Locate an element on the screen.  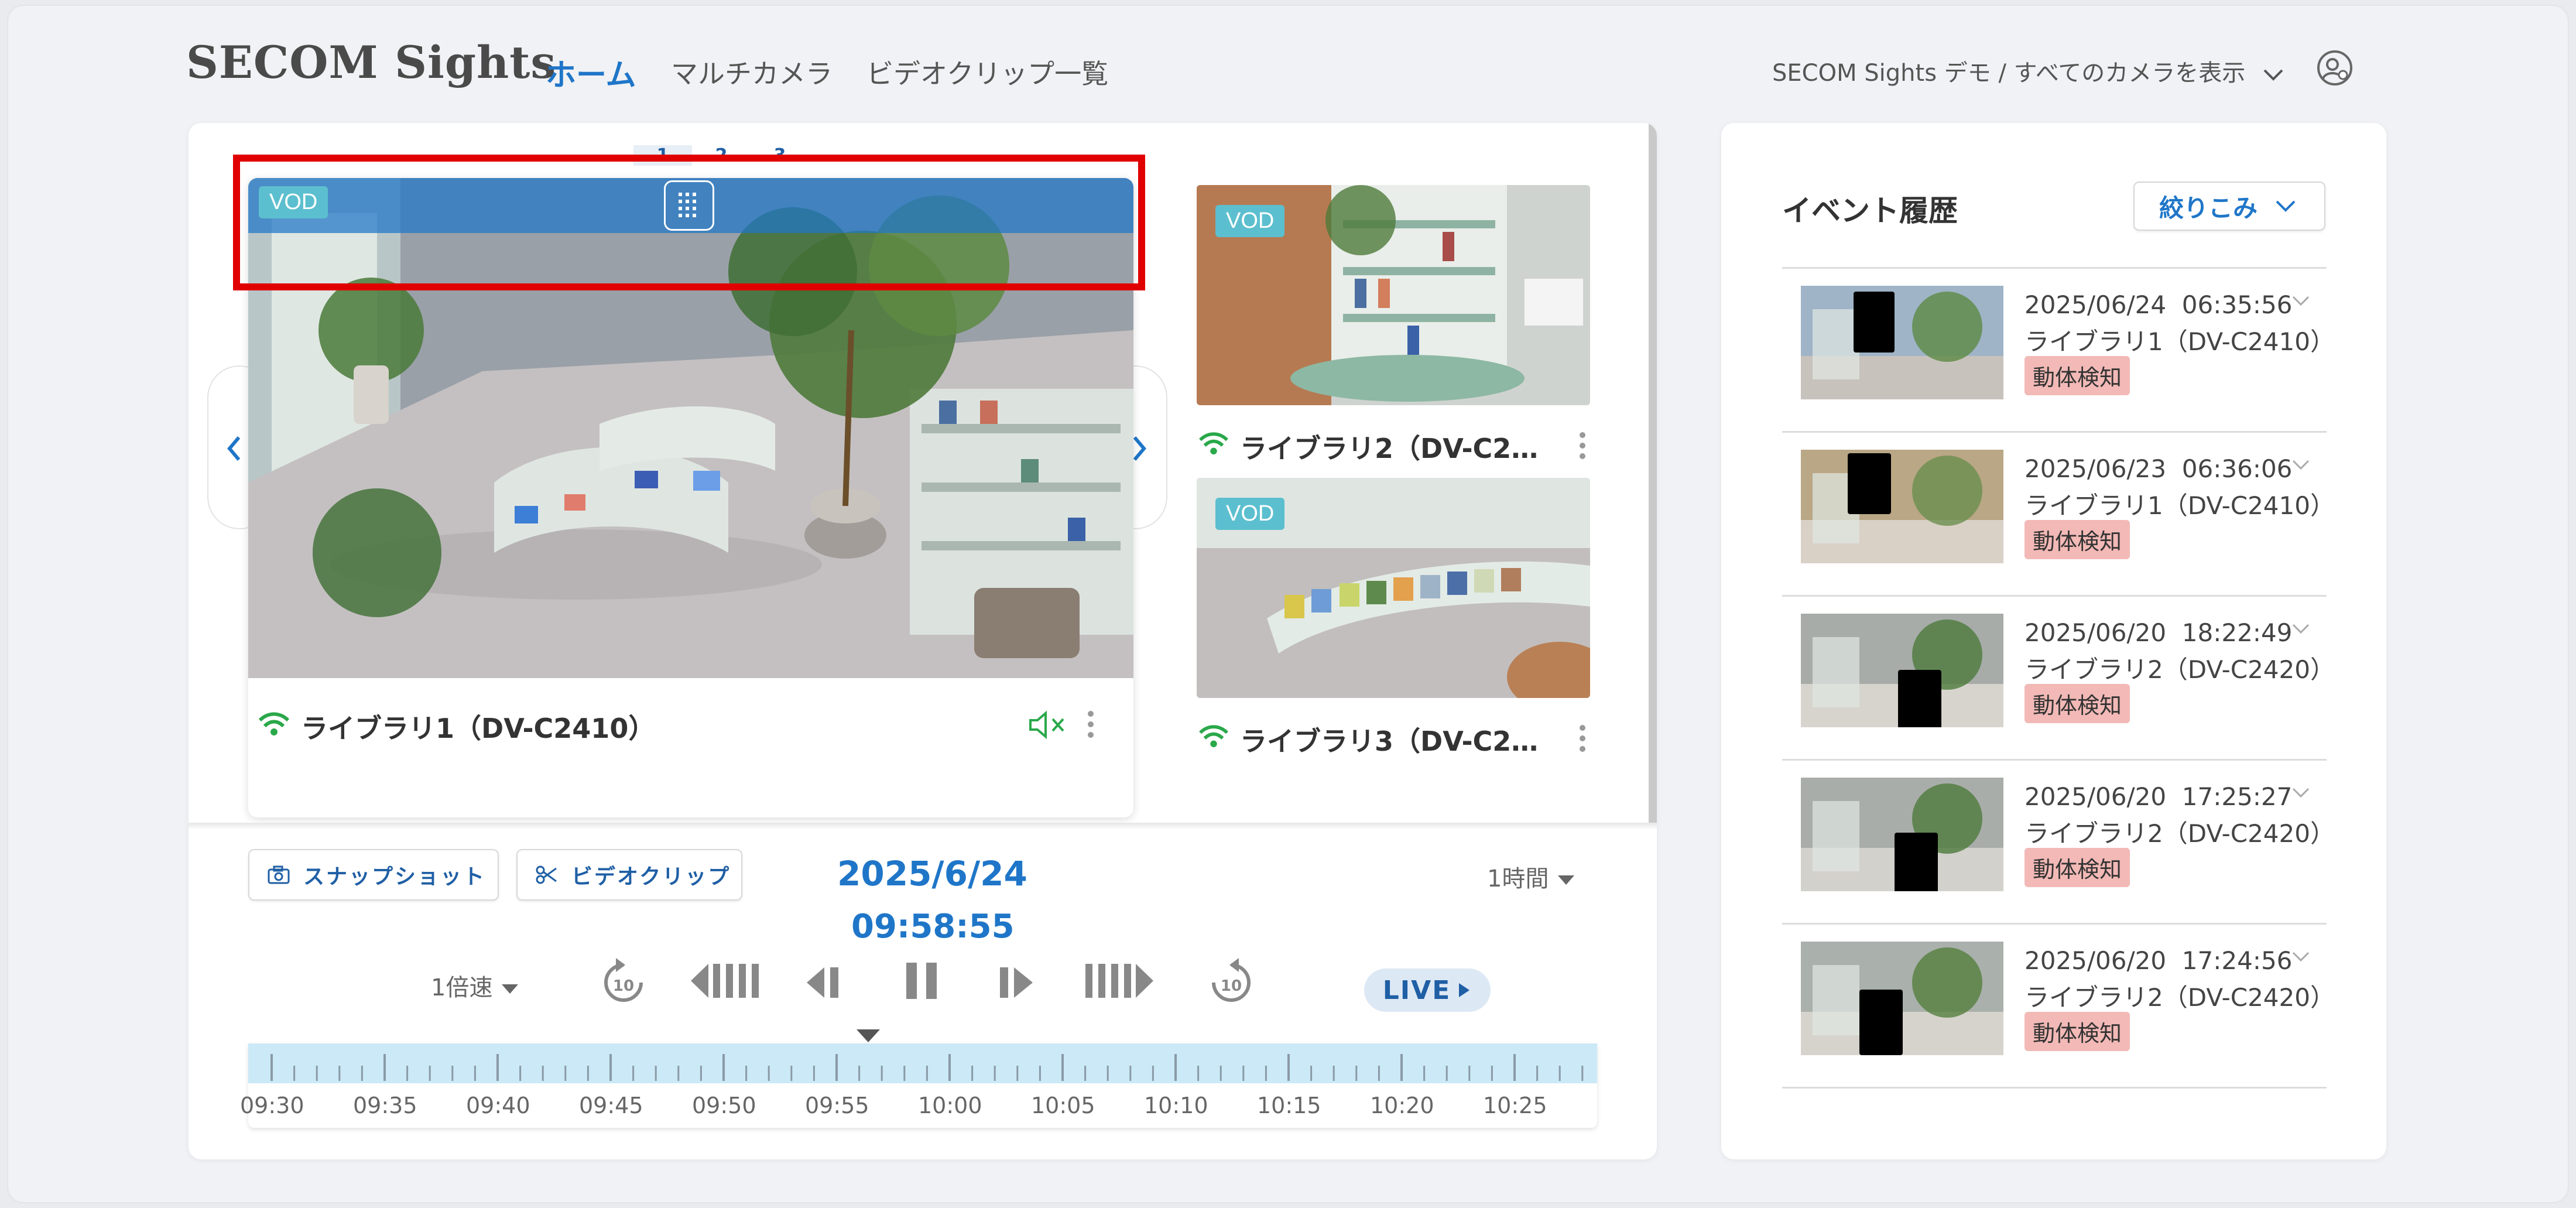
timeline-tick-label: 10:05 is located at coordinates (1063, 1105).